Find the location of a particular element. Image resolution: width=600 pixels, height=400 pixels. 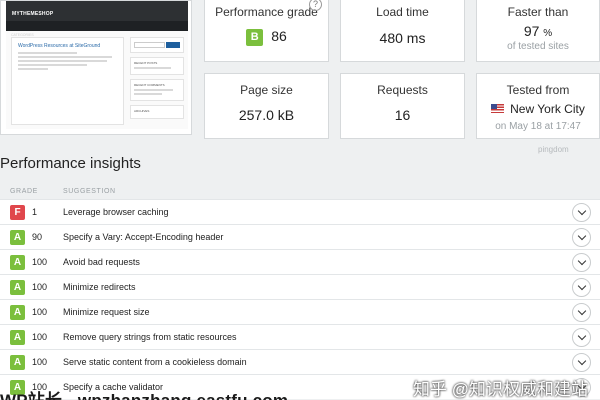

performance-grade-value: 86 is located at coordinates (279, 36).